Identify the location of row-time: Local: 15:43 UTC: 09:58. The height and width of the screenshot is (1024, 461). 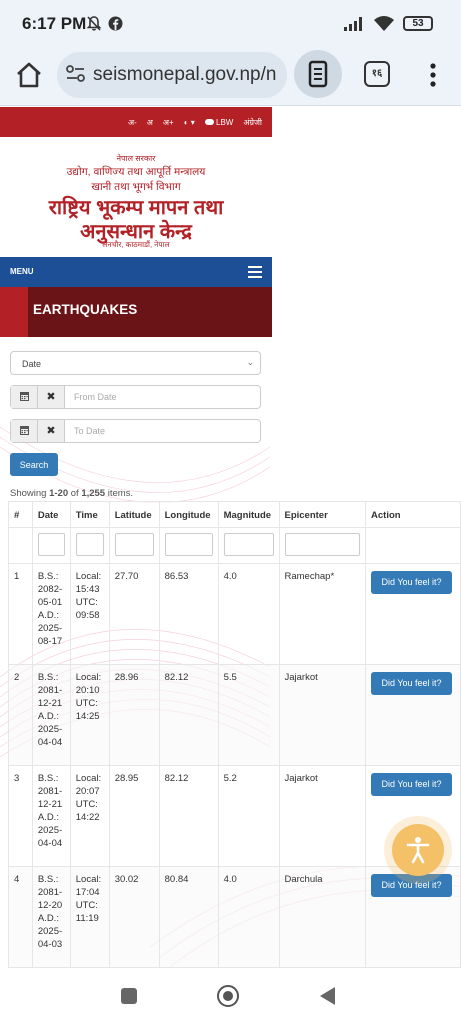
(89, 614).